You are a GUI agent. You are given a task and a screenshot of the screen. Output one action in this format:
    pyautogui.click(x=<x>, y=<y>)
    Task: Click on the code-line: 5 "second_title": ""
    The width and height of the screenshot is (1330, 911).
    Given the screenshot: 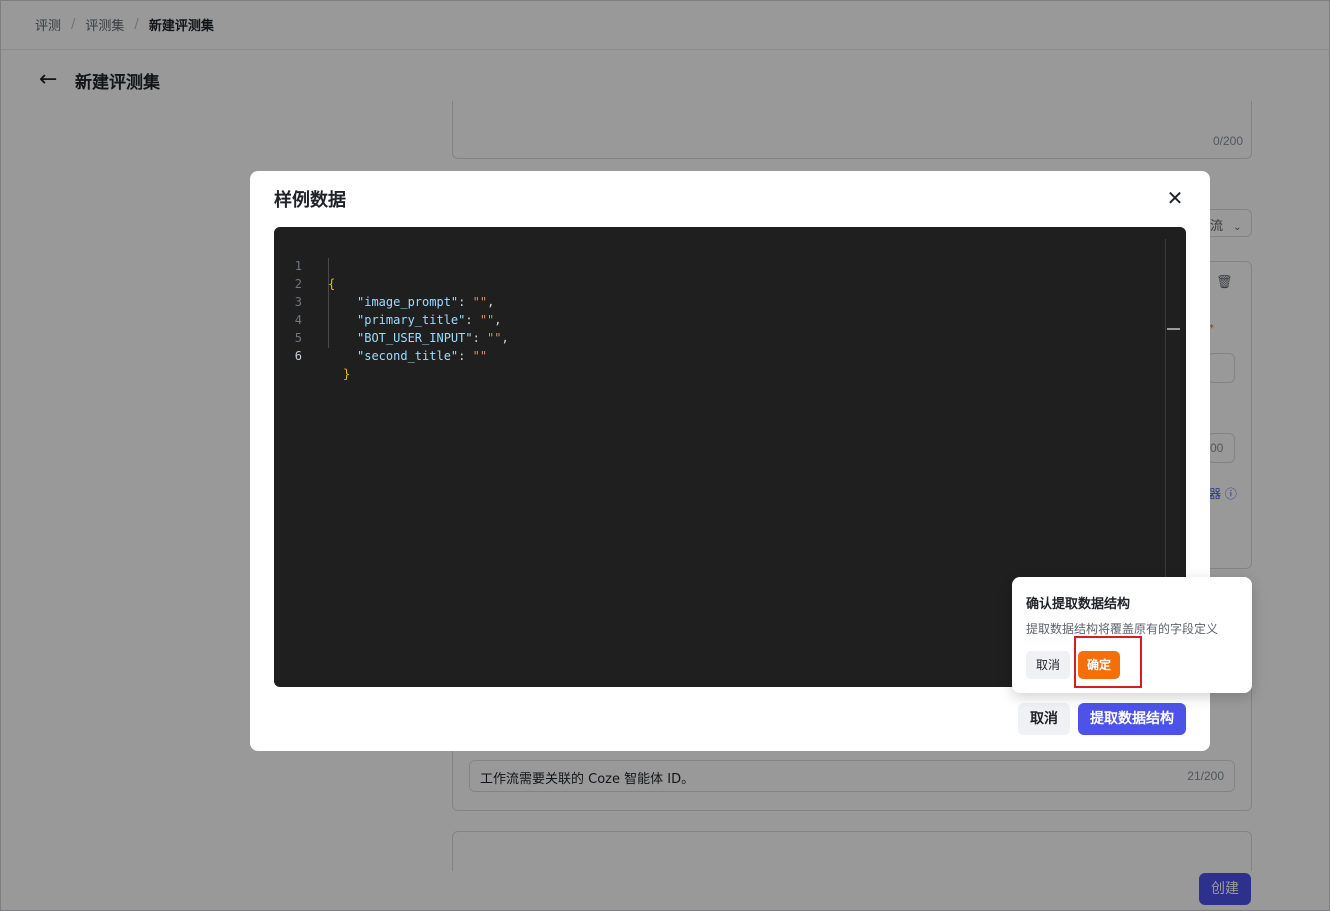 What is the action you would take?
    pyautogui.click(x=730, y=337)
    